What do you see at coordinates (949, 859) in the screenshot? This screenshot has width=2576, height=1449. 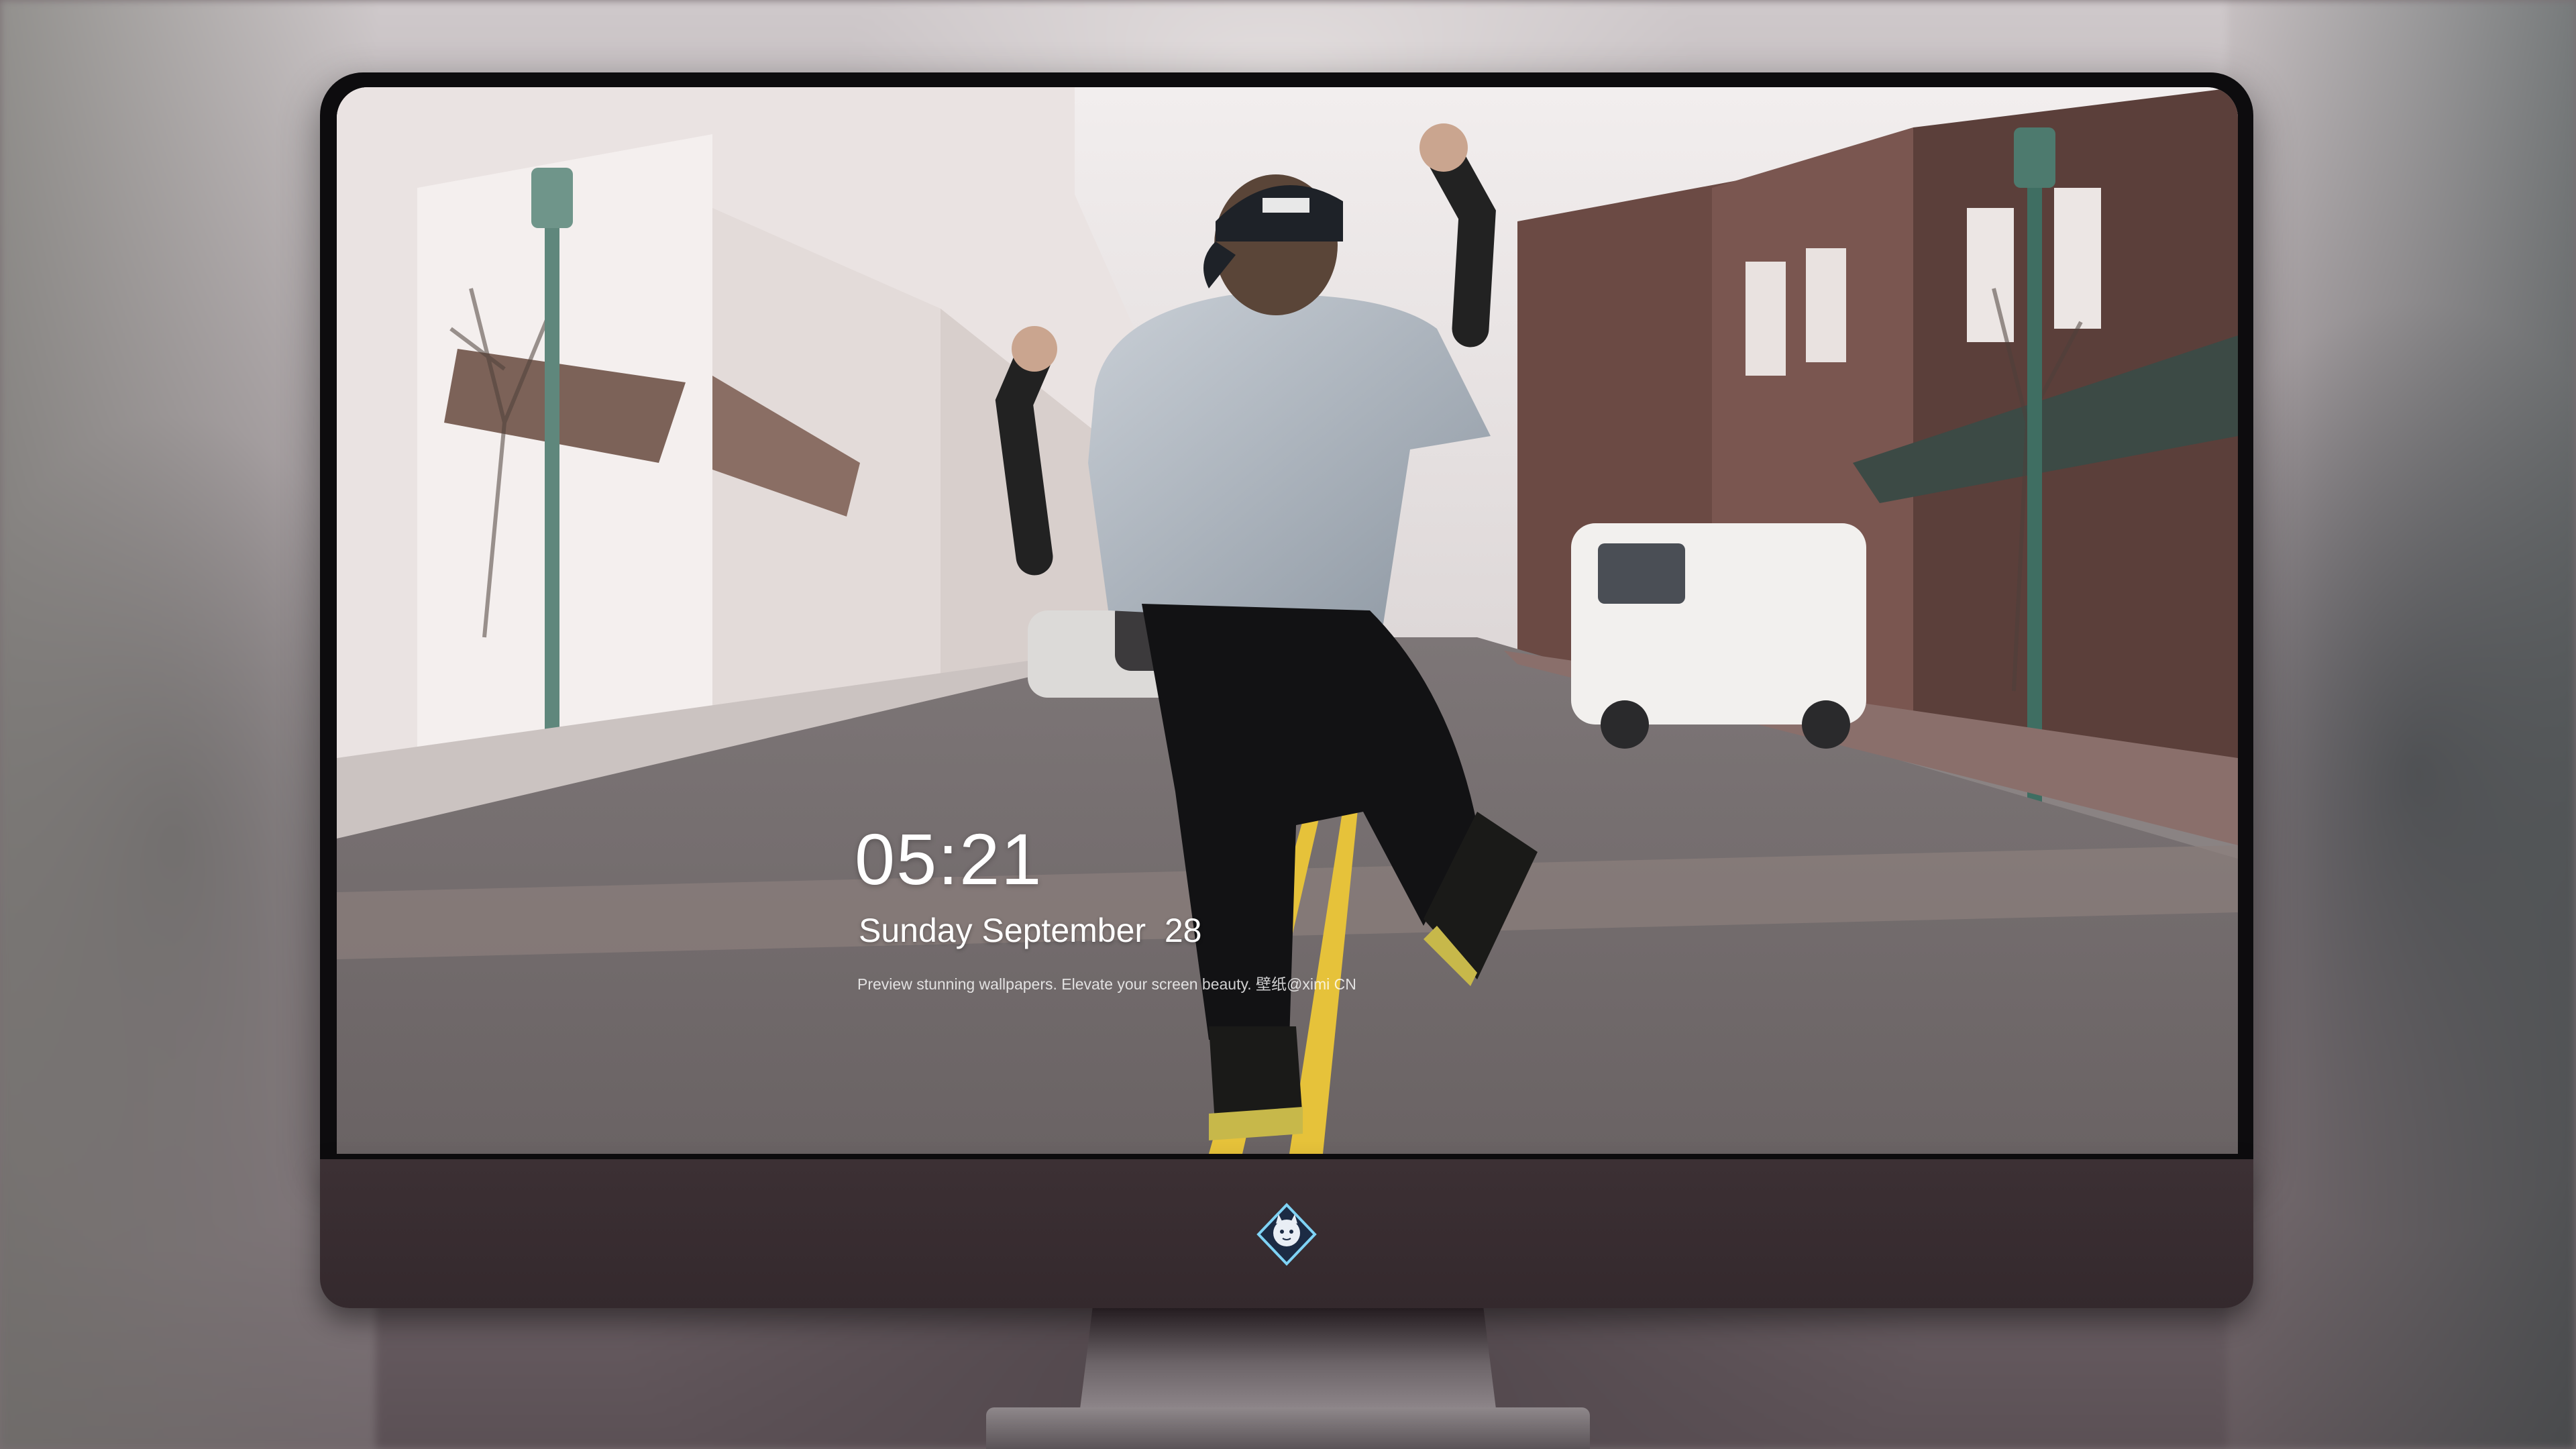 I see `lock-clock: 05:21` at bounding box center [949, 859].